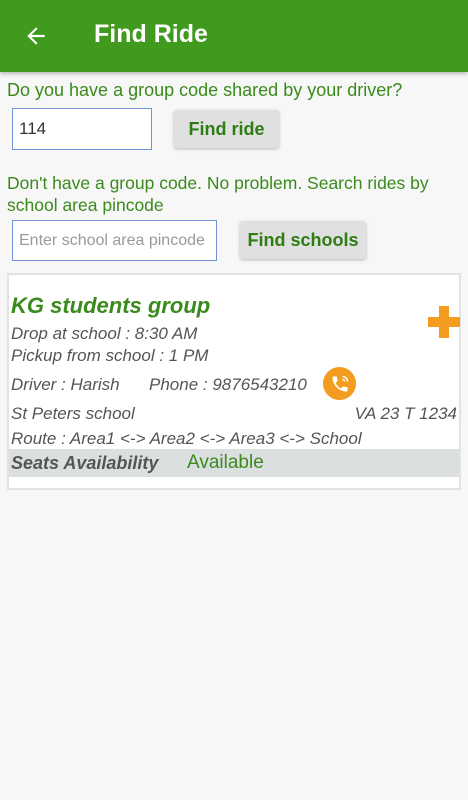 This screenshot has height=800, width=468. What do you see at coordinates (303, 240) in the screenshot?
I see `find-schools-button: Find schools` at bounding box center [303, 240].